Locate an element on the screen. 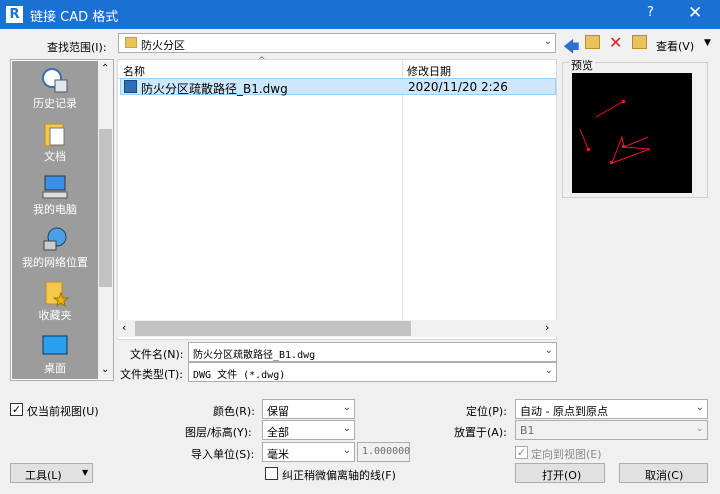 The image size is (720, 494). cancel-label: 取消(C) is located at coordinates (664, 475).